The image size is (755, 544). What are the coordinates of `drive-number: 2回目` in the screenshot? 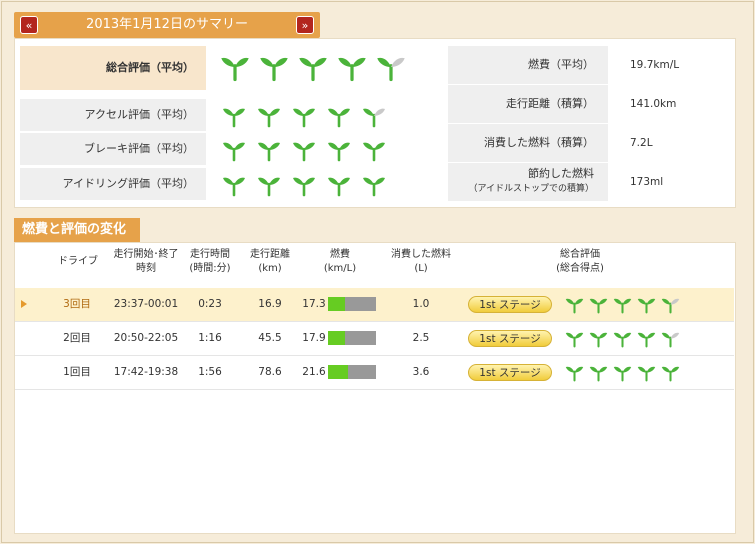 It's located at (77, 338).